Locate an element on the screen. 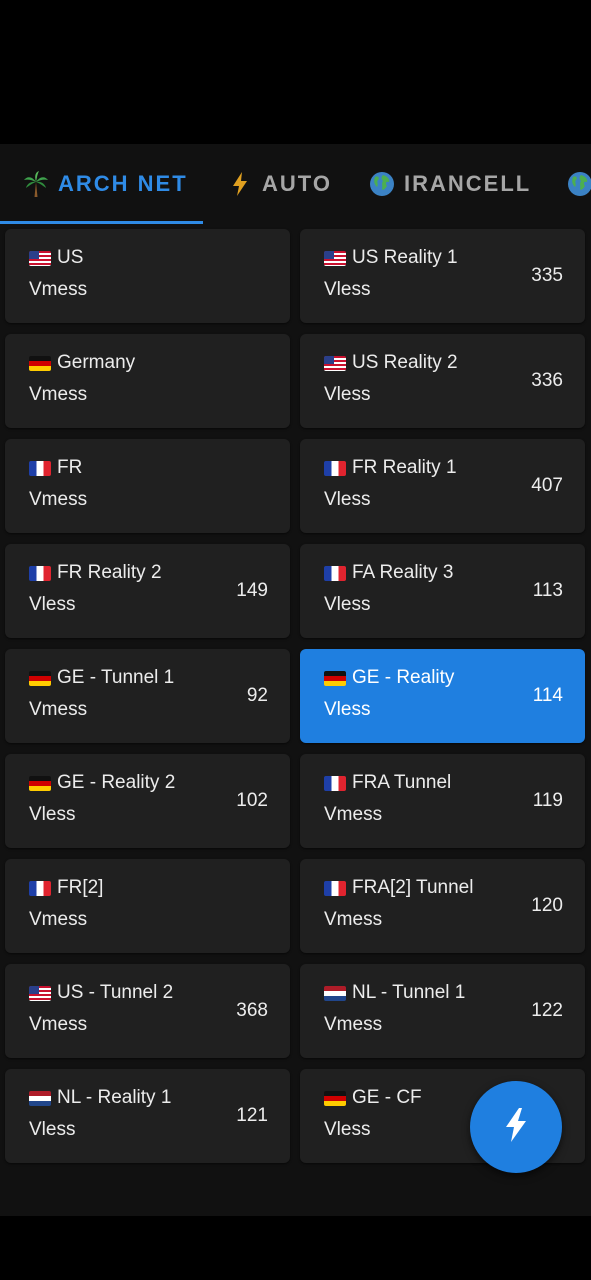  server-name: NL - Reality 1 is located at coordinates (114, 1097).